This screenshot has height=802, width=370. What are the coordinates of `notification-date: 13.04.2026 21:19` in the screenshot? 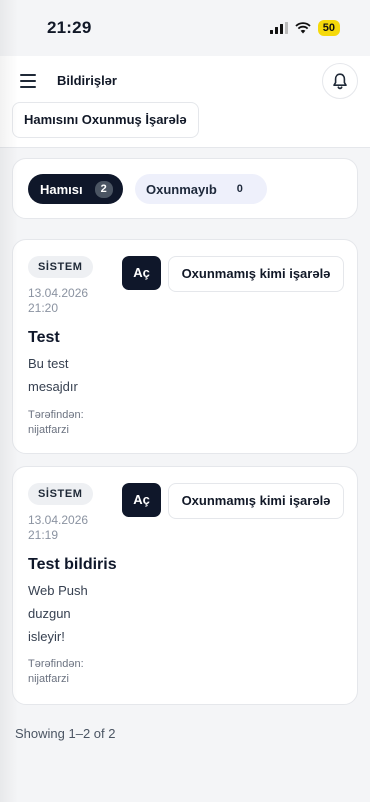 It's located at (58, 527).